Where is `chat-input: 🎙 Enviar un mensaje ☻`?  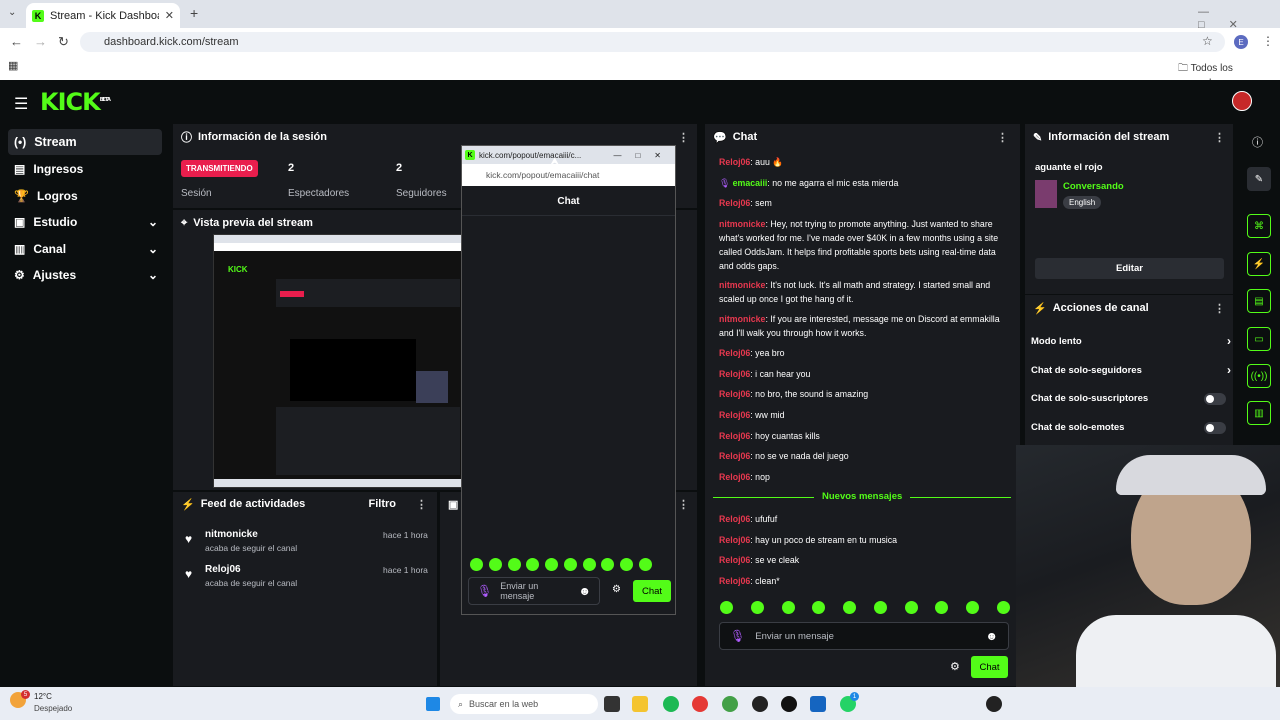 chat-input: 🎙 Enviar un mensaje ☻ is located at coordinates (864, 636).